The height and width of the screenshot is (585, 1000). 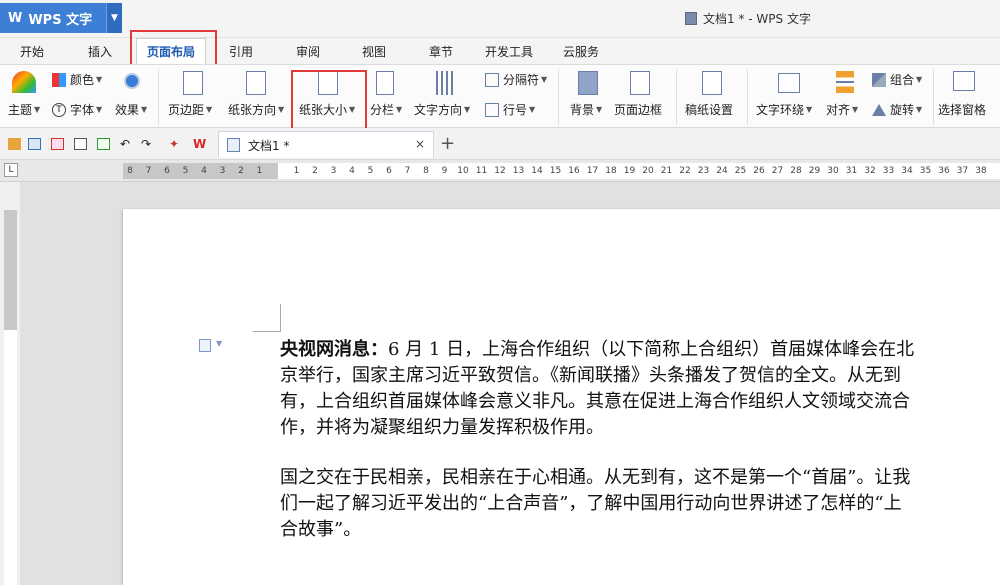 What do you see at coordinates (190, 109) in the screenshot?
I see `margin-button: 页边距 ▼` at bounding box center [190, 109].